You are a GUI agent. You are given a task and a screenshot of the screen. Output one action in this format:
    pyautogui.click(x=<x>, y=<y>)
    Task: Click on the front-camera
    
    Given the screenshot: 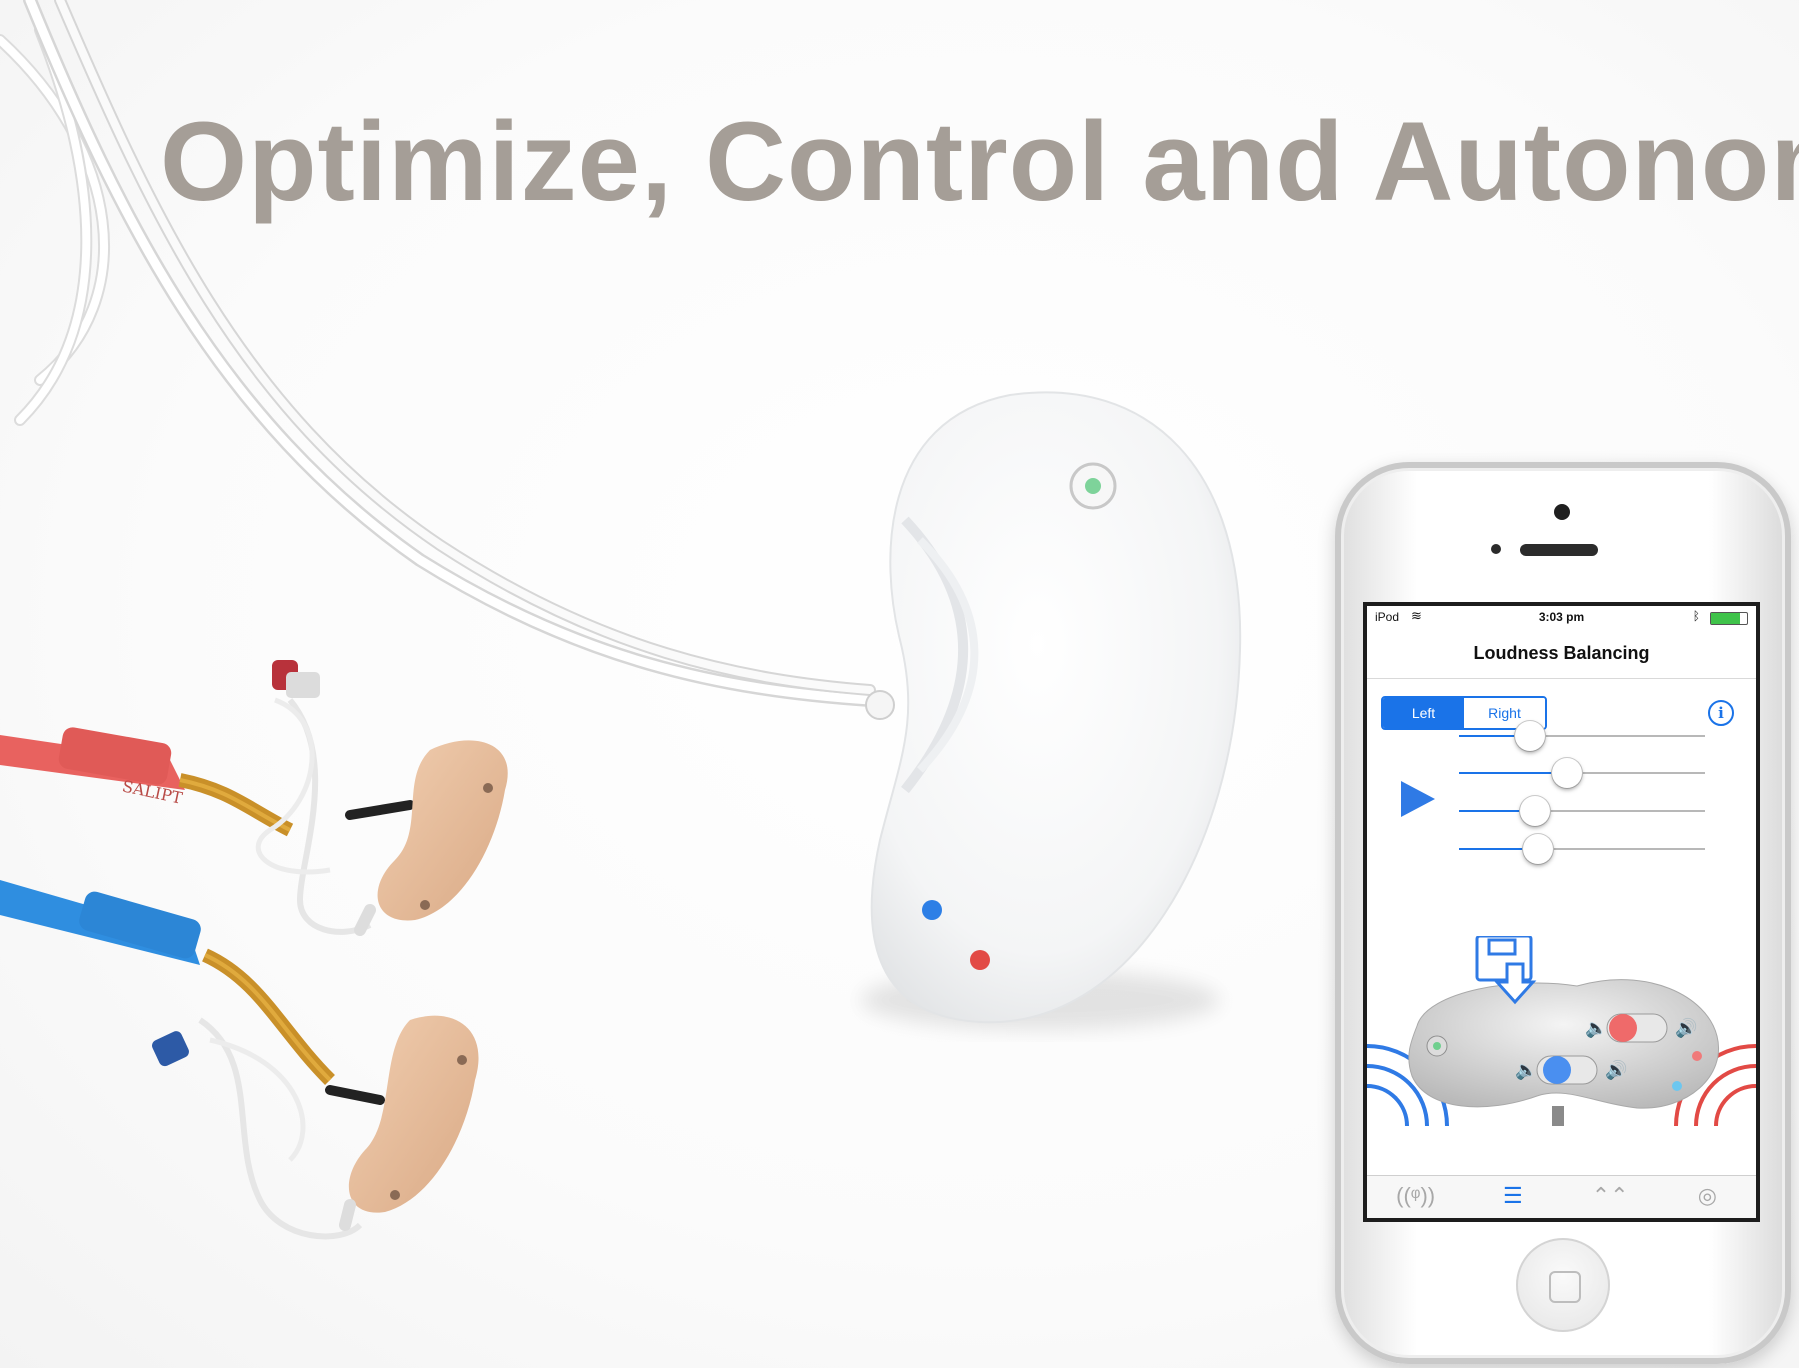 What is the action you would take?
    pyautogui.click(x=1562, y=512)
    